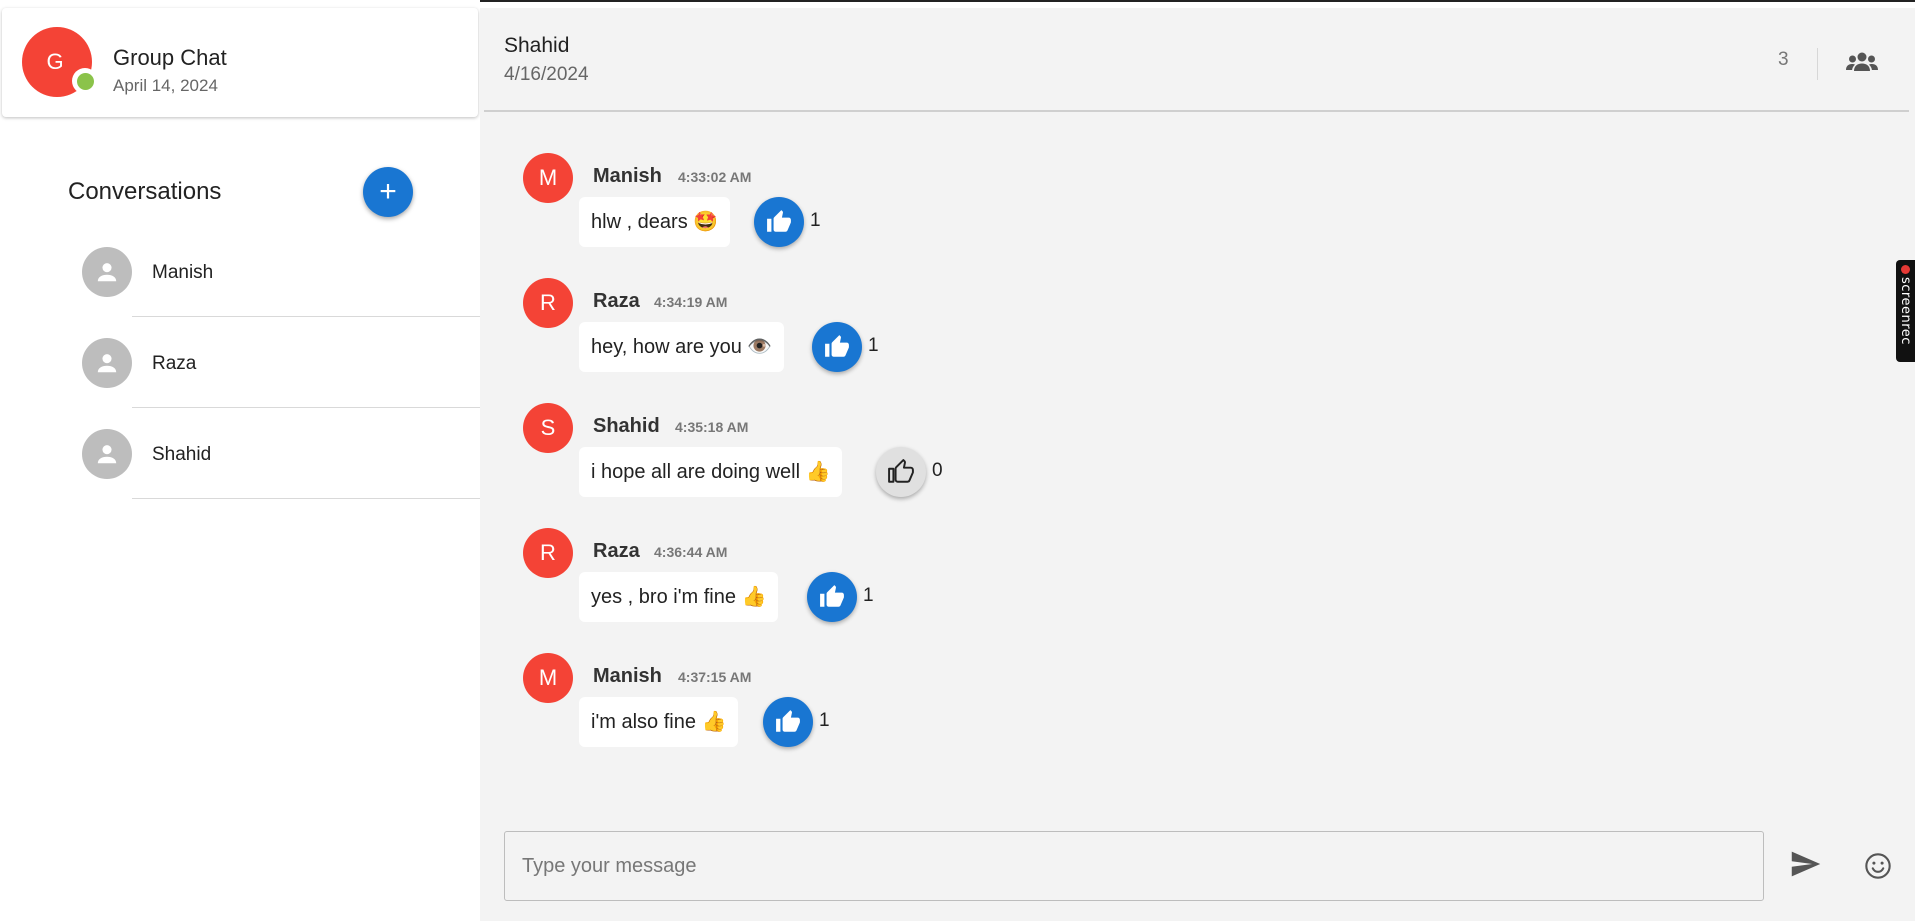 This screenshot has width=1915, height=921. I want to click on divider, so click(306, 498).